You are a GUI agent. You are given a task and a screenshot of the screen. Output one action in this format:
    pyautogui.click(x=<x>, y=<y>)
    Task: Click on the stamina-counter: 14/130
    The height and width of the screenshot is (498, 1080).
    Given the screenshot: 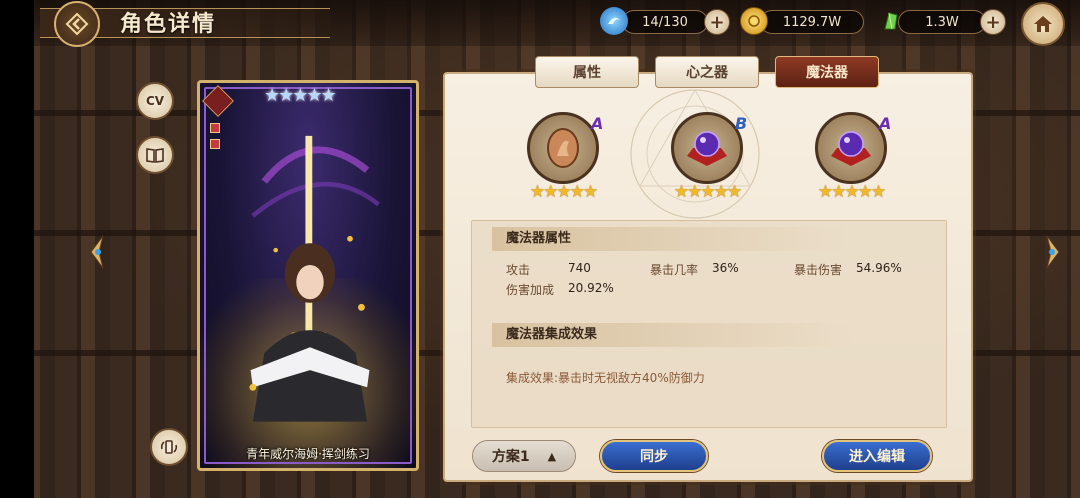 What is the action you would take?
    pyautogui.click(x=665, y=22)
    